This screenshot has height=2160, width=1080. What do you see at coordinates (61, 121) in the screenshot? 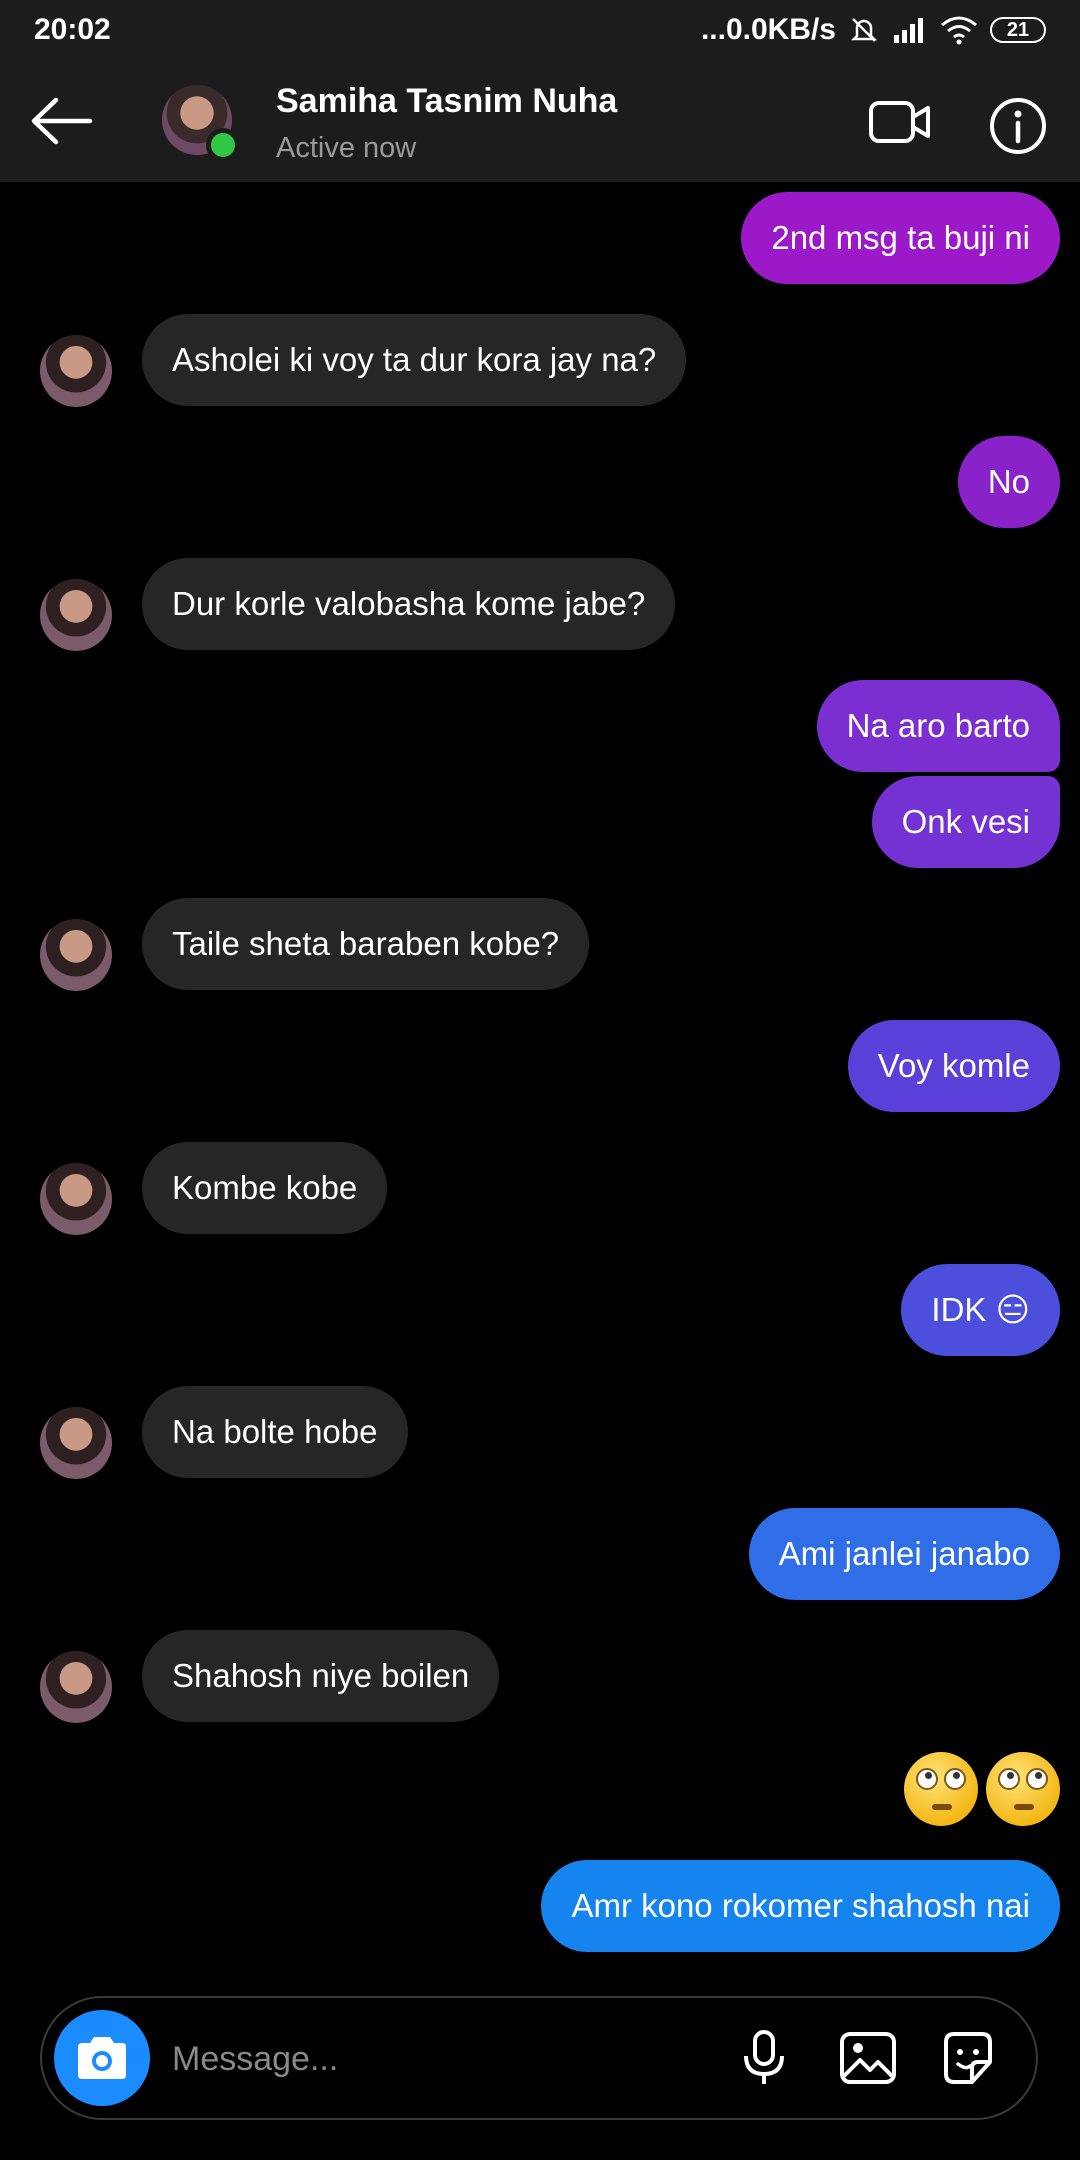
I see `back-arrow-icon` at bounding box center [61, 121].